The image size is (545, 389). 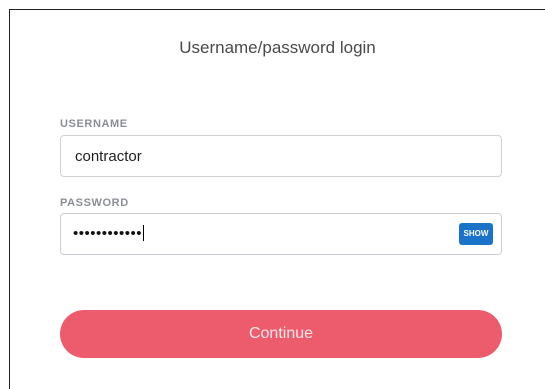 What do you see at coordinates (144, 233) in the screenshot?
I see `text-caret` at bounding box center [144, 233].